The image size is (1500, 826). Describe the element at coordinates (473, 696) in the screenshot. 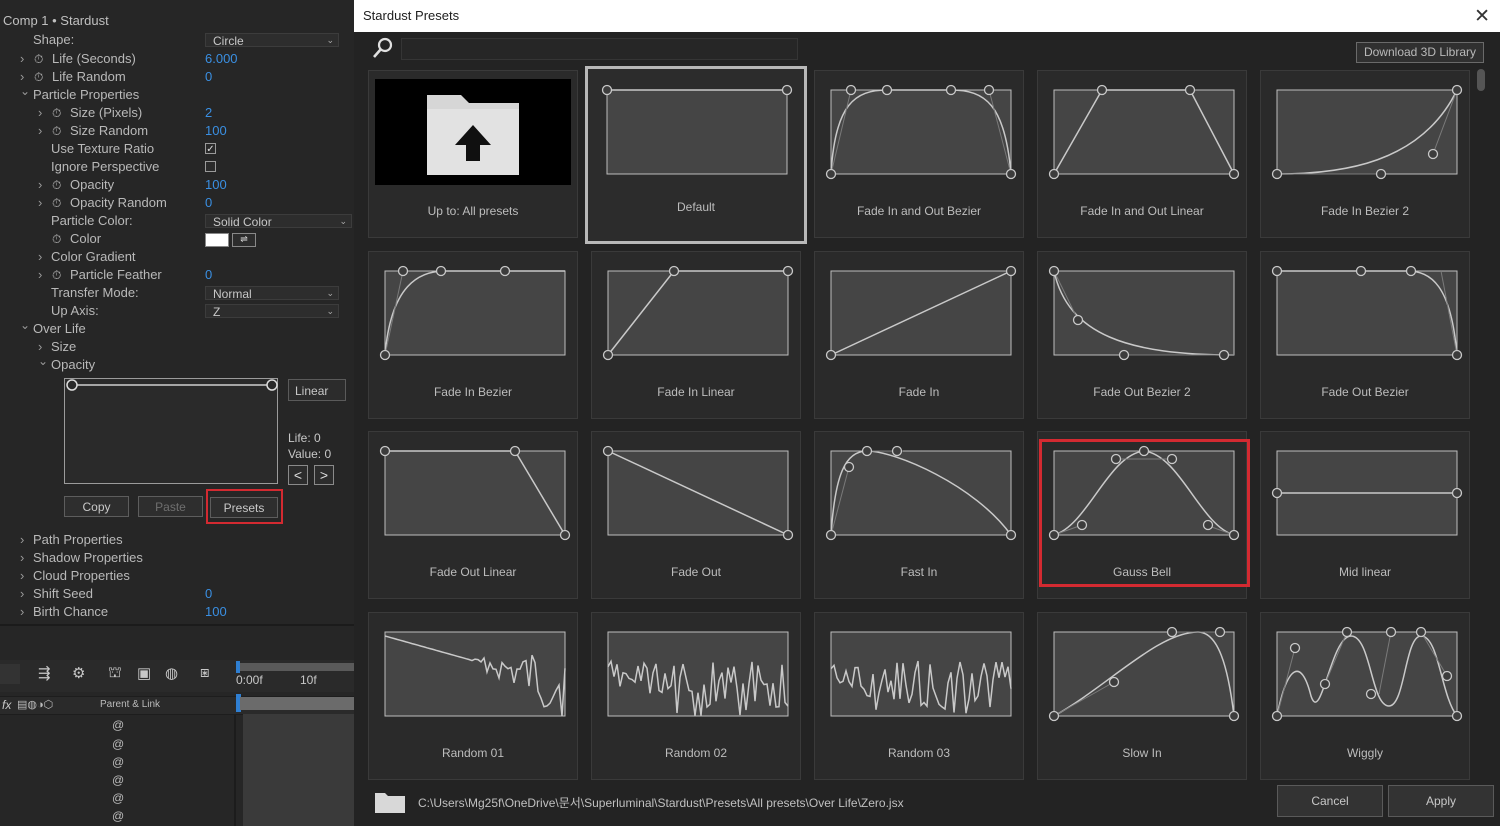

I see `preset-card: Random 01` at that location.